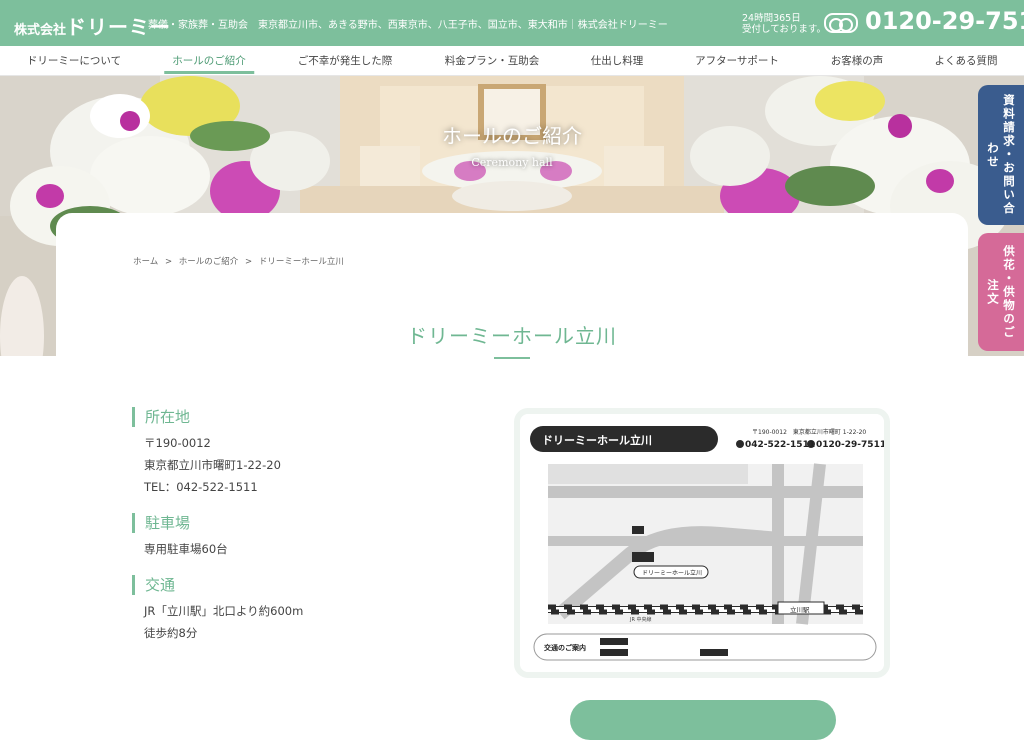 This screenshot has height=740, width=1024. What do you see at coordinates (492, 61) in the screenshot?
I see `nav-item-pricing: 料金プラン・互助会` at bounding box center [492, 61].